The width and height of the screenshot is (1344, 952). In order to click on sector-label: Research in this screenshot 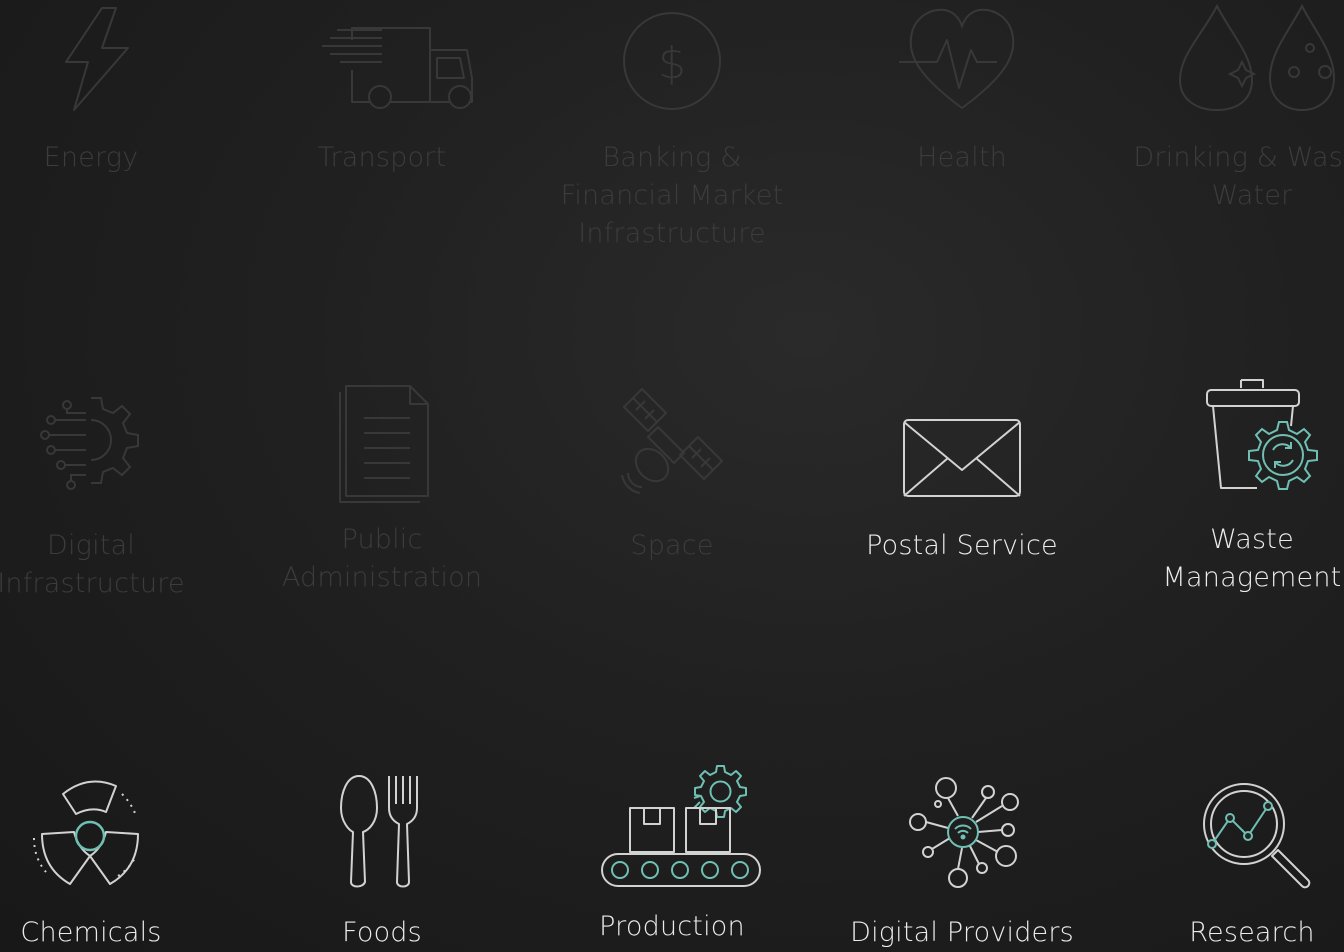, I will do `click(1252, 932)`.